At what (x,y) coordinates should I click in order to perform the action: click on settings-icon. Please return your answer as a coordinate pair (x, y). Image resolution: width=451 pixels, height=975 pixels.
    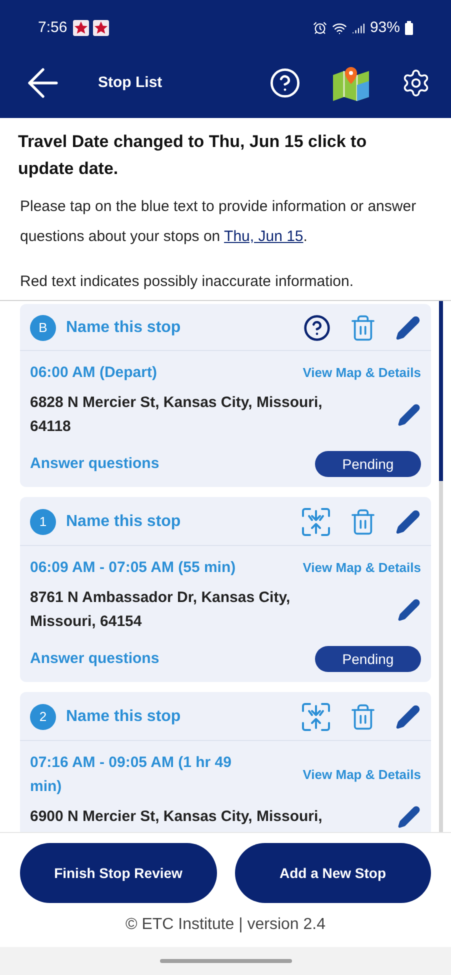
    Looking at the image, I should click on (416, 83).